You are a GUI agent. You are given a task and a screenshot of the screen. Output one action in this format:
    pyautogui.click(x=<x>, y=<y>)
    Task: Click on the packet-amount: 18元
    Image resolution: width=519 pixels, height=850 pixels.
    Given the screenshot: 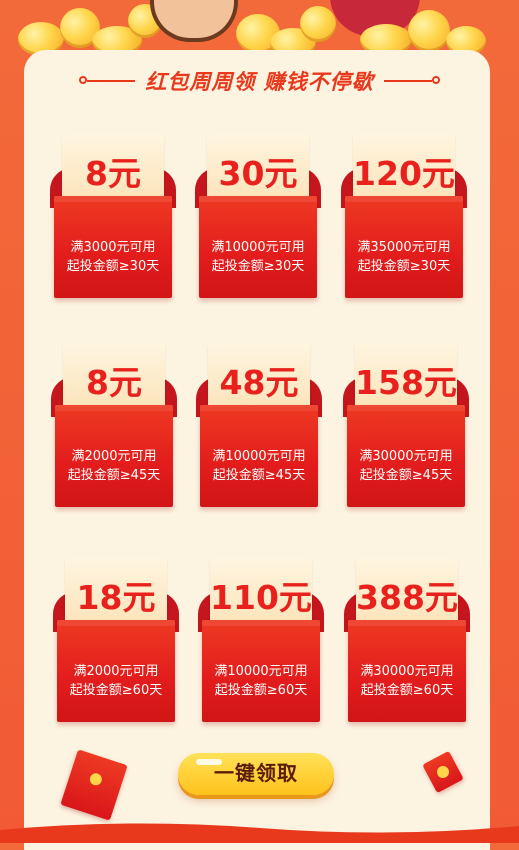 What is the action you would take?
    pyautogui.click(x=116, y=597)
    